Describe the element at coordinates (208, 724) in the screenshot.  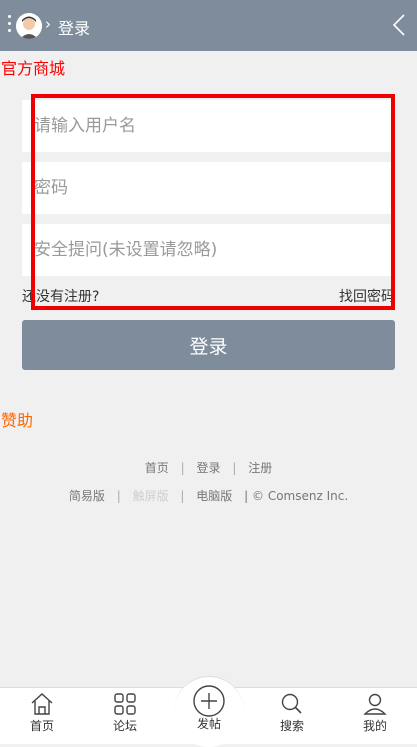
I see `nav-post-label: 发帖` at that location.